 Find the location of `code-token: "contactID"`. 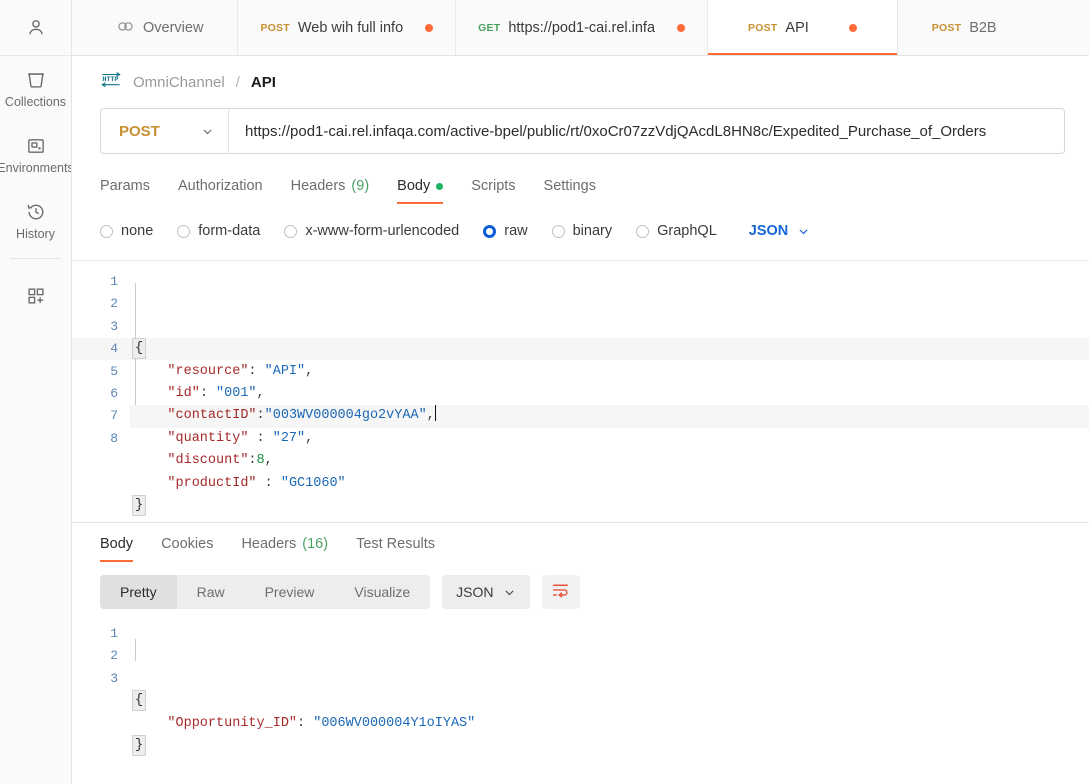

code-token: "contactID" is located at coordinates (212, 416).